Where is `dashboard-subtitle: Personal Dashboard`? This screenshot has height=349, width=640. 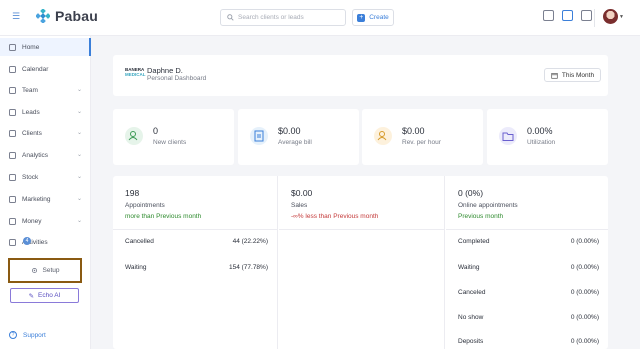
dashboard-subtitle: Personal Dashboard is located at coordinates (177, 78).